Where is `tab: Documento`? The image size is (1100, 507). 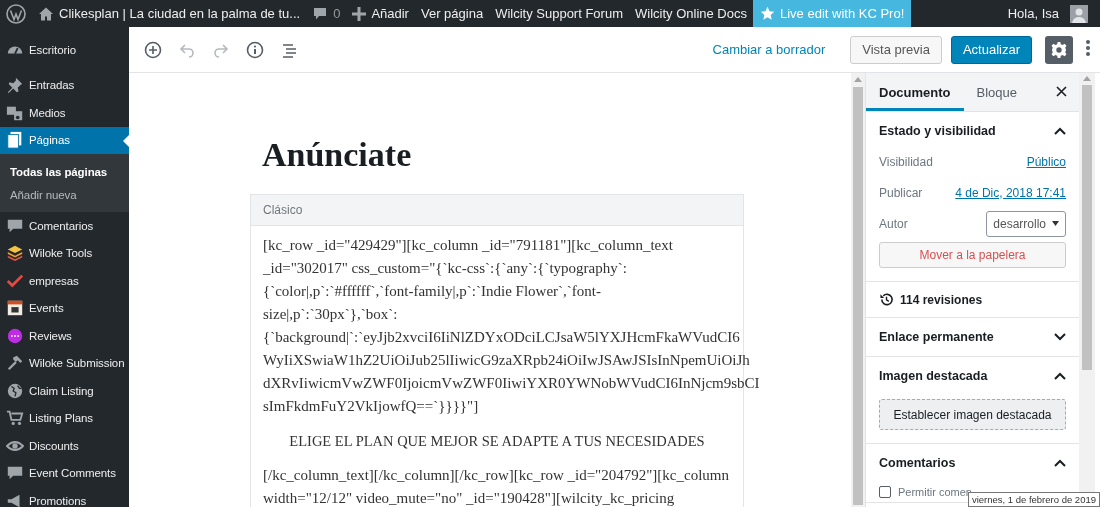 tab: Documento is located at coordinates (915, 92).